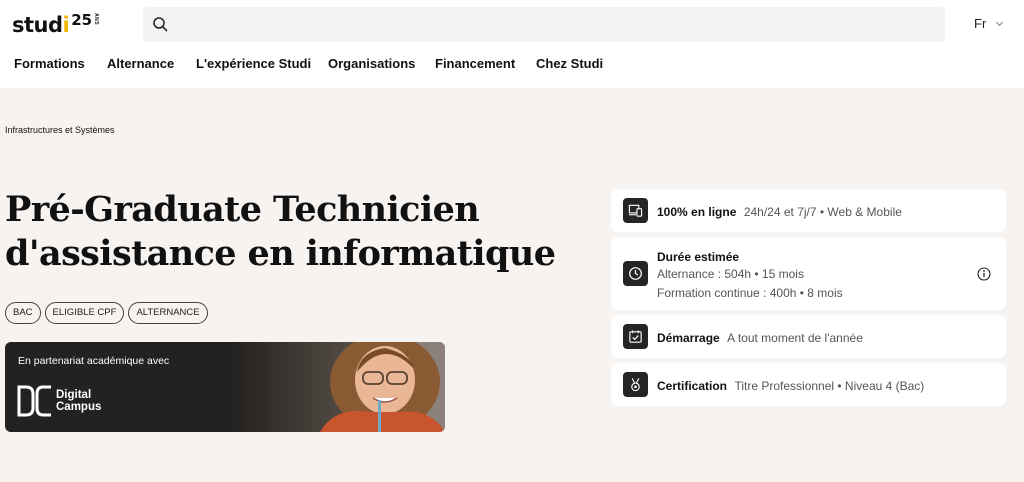  Describe the element at coordinates (730, 274) in the screenshot. I see `duration-alternance: Alternance : 504h • 15 mois` at that location.